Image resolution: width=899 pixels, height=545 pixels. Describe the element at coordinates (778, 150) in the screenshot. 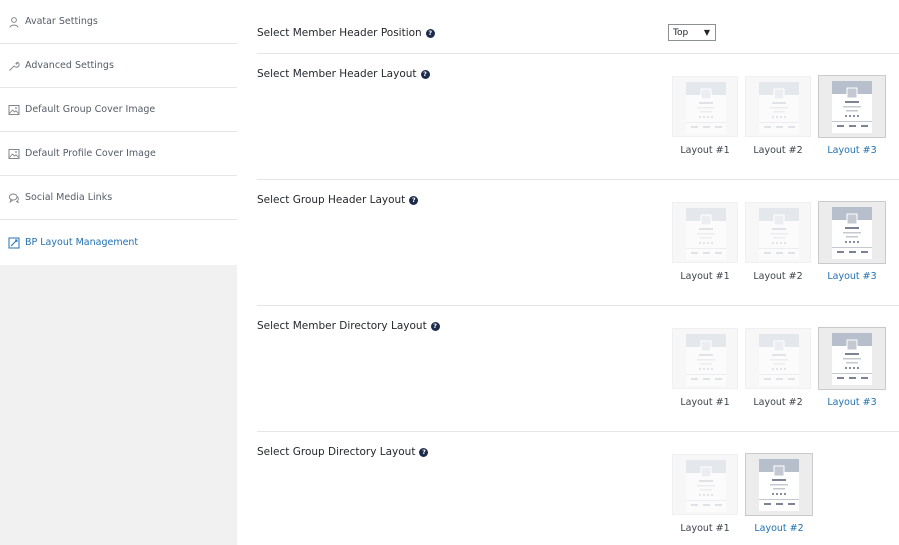

I see `member-header-layout-2-label: Layout #2` at that location.